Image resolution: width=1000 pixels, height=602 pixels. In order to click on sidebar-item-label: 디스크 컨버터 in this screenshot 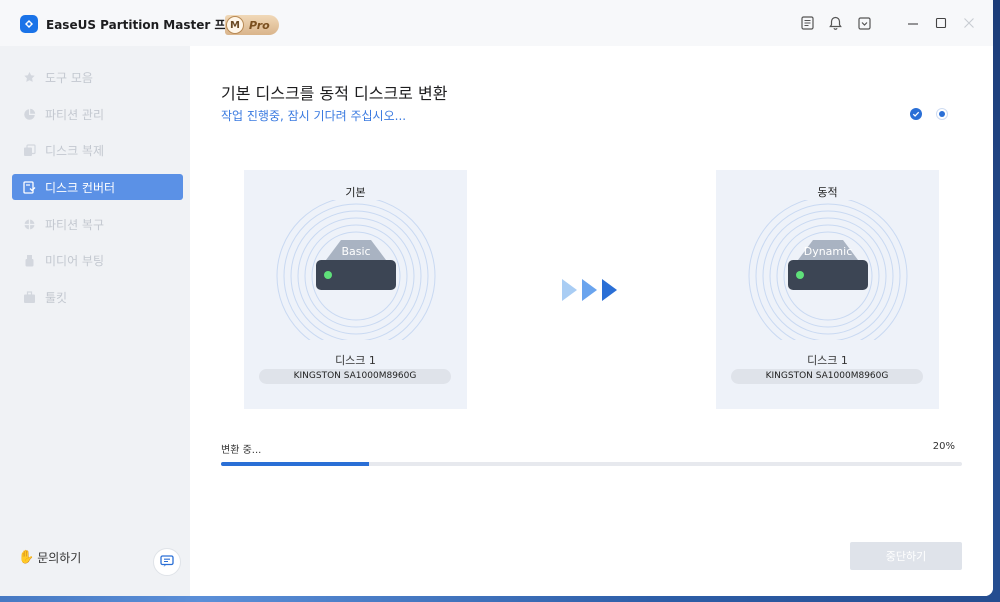, I will do `click(80, 187)`.